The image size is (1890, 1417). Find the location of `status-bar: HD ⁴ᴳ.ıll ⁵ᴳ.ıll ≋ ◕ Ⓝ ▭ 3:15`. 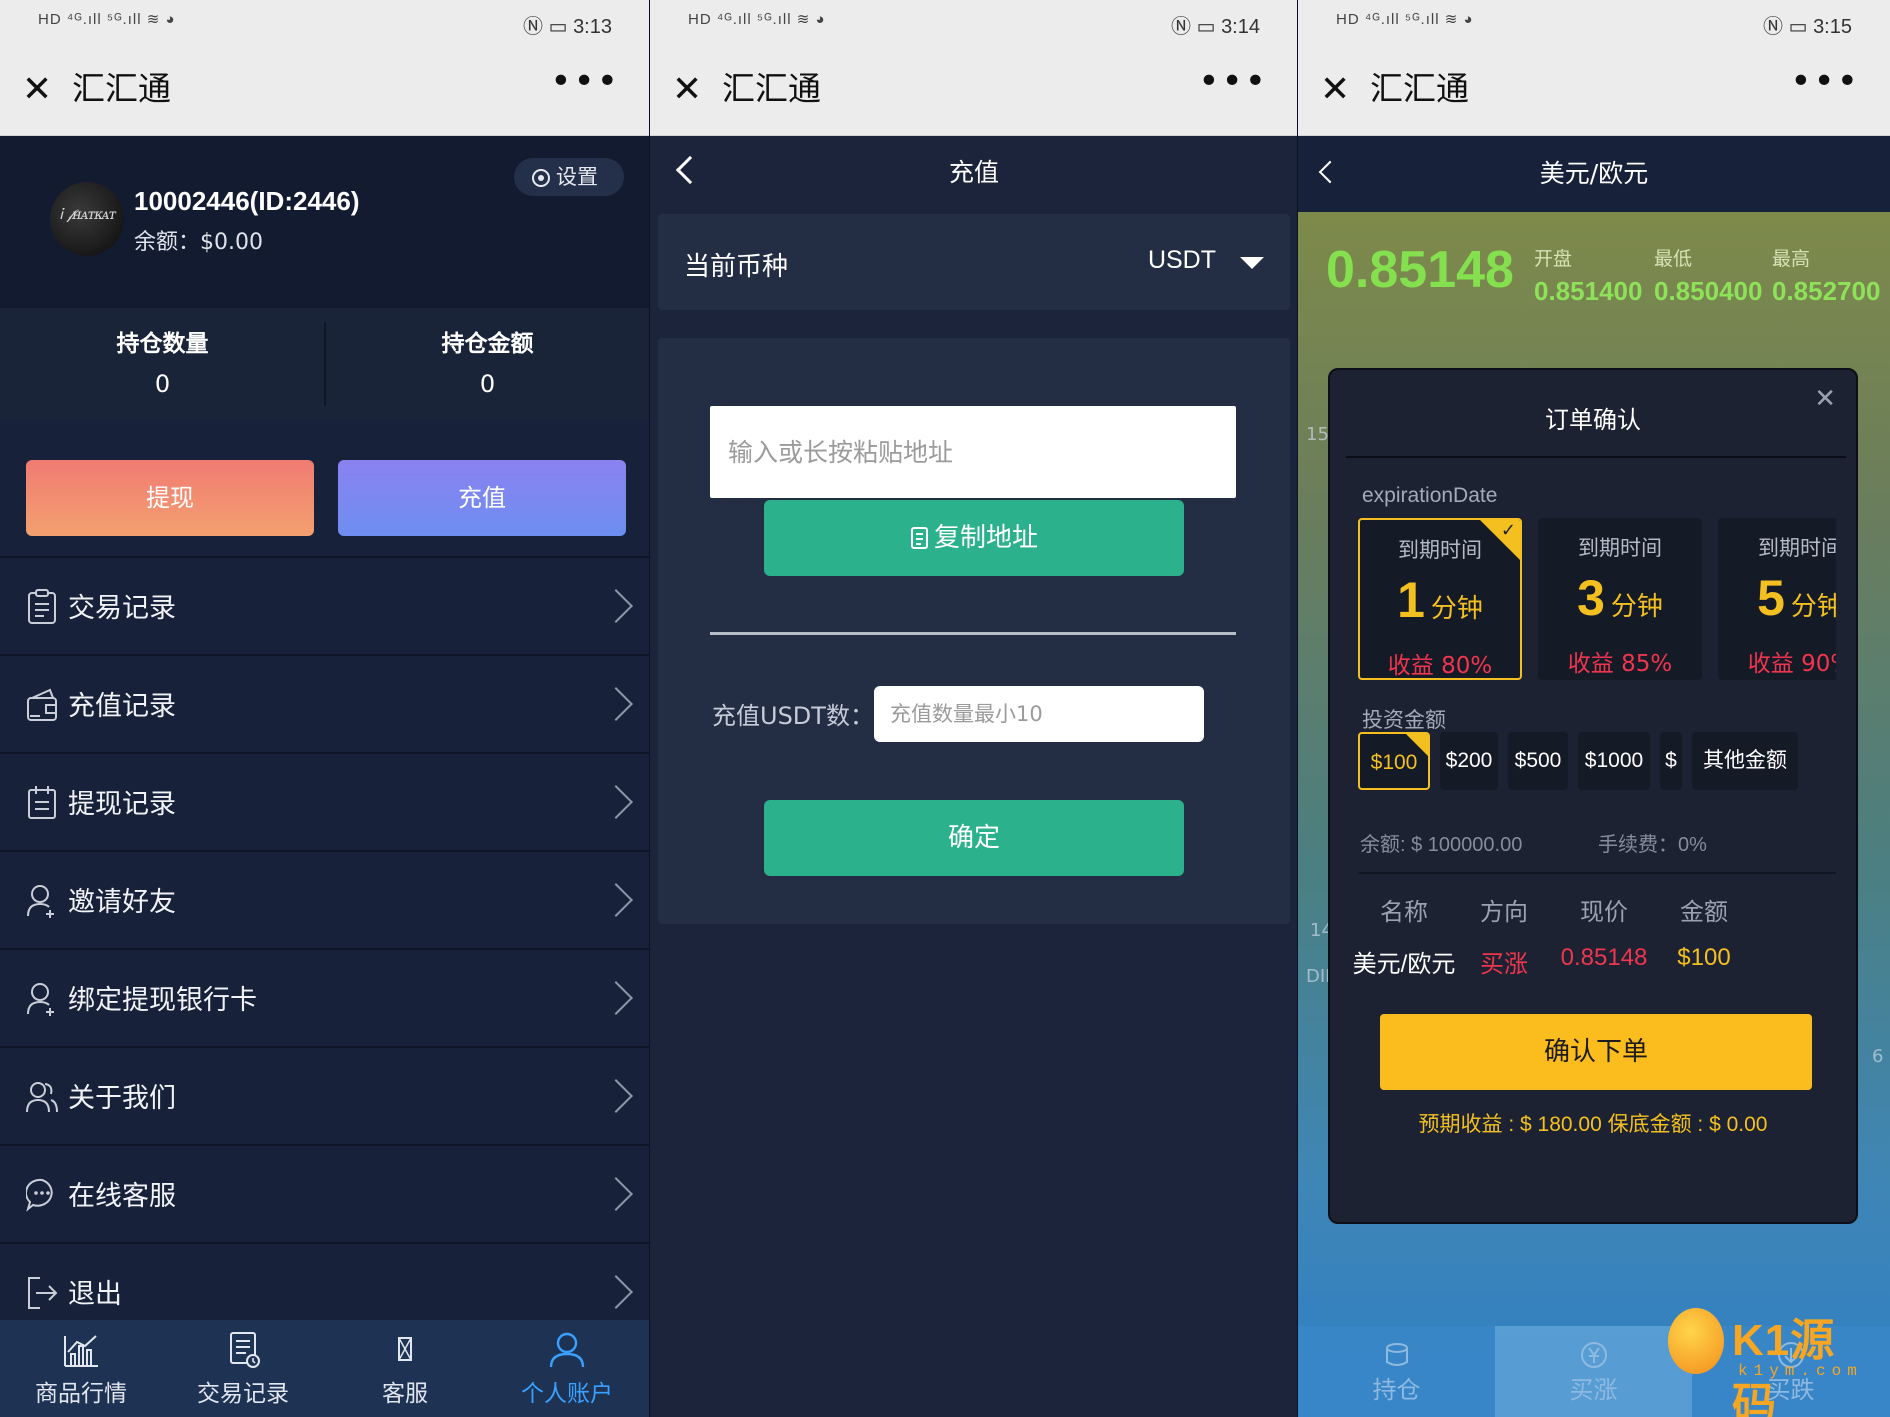

status-bar: HD ⁴ᴳ.ıll ⁵ᴳ.ıll ≋ ◕ Ⓝ ▭ 3:15 is located at coordinates (1594, 22).